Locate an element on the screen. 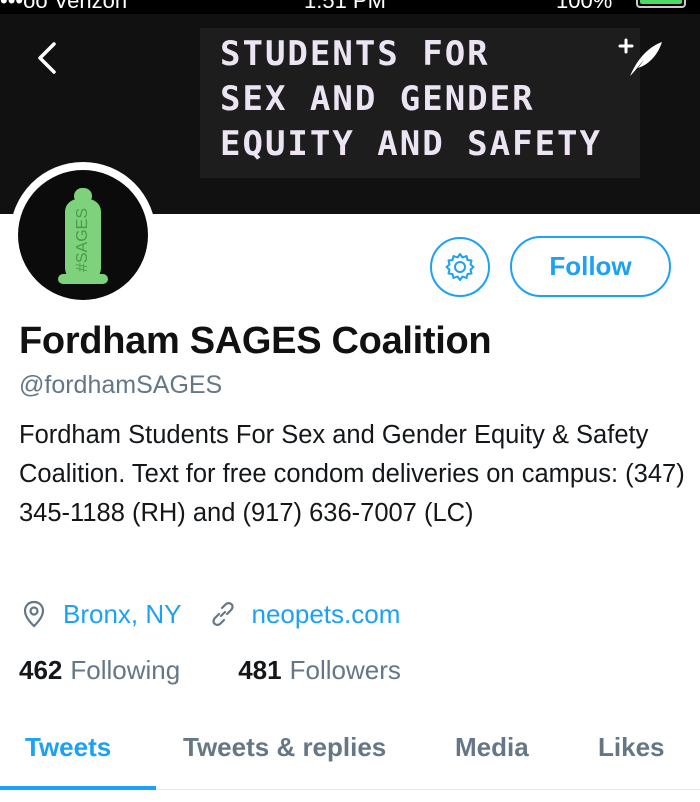 The width and height of the screenshot is (700, 802). profile-website: neopets.com is located at coordinates (304, 614).